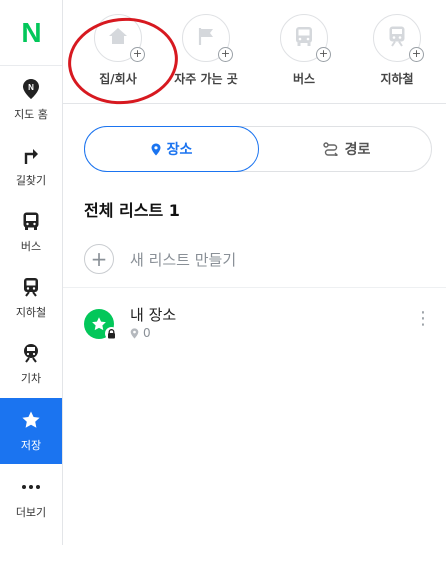  I want to click on svg-text: N, so click(31, 87).